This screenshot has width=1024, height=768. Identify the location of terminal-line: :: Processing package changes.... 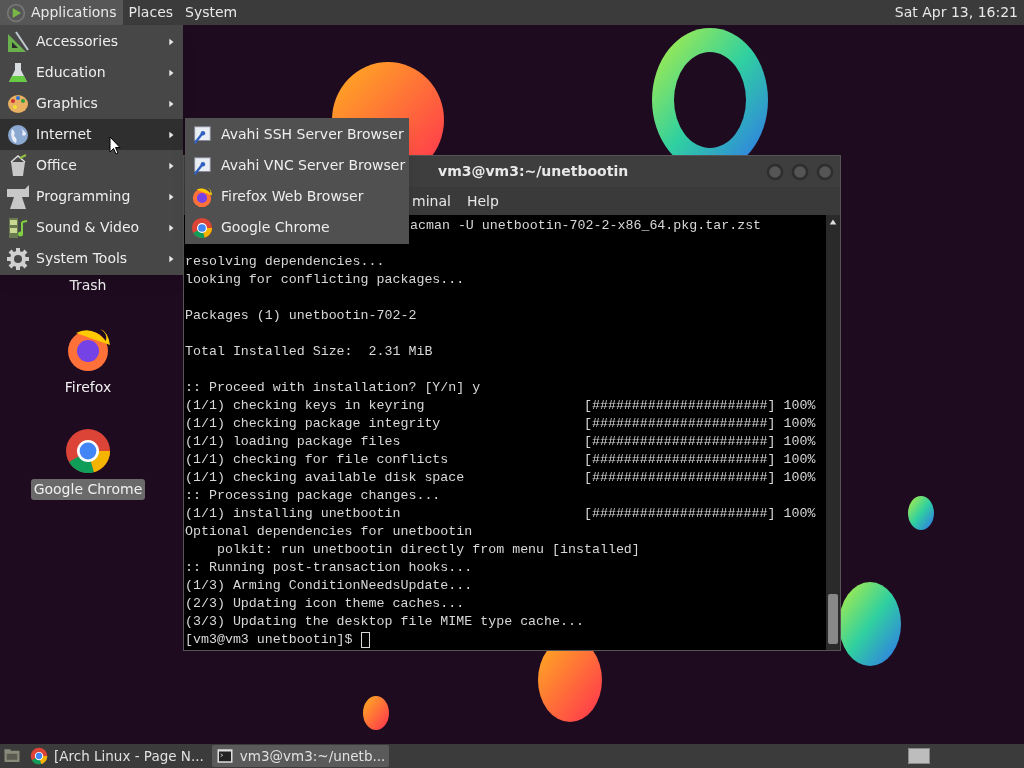
(313, 496).